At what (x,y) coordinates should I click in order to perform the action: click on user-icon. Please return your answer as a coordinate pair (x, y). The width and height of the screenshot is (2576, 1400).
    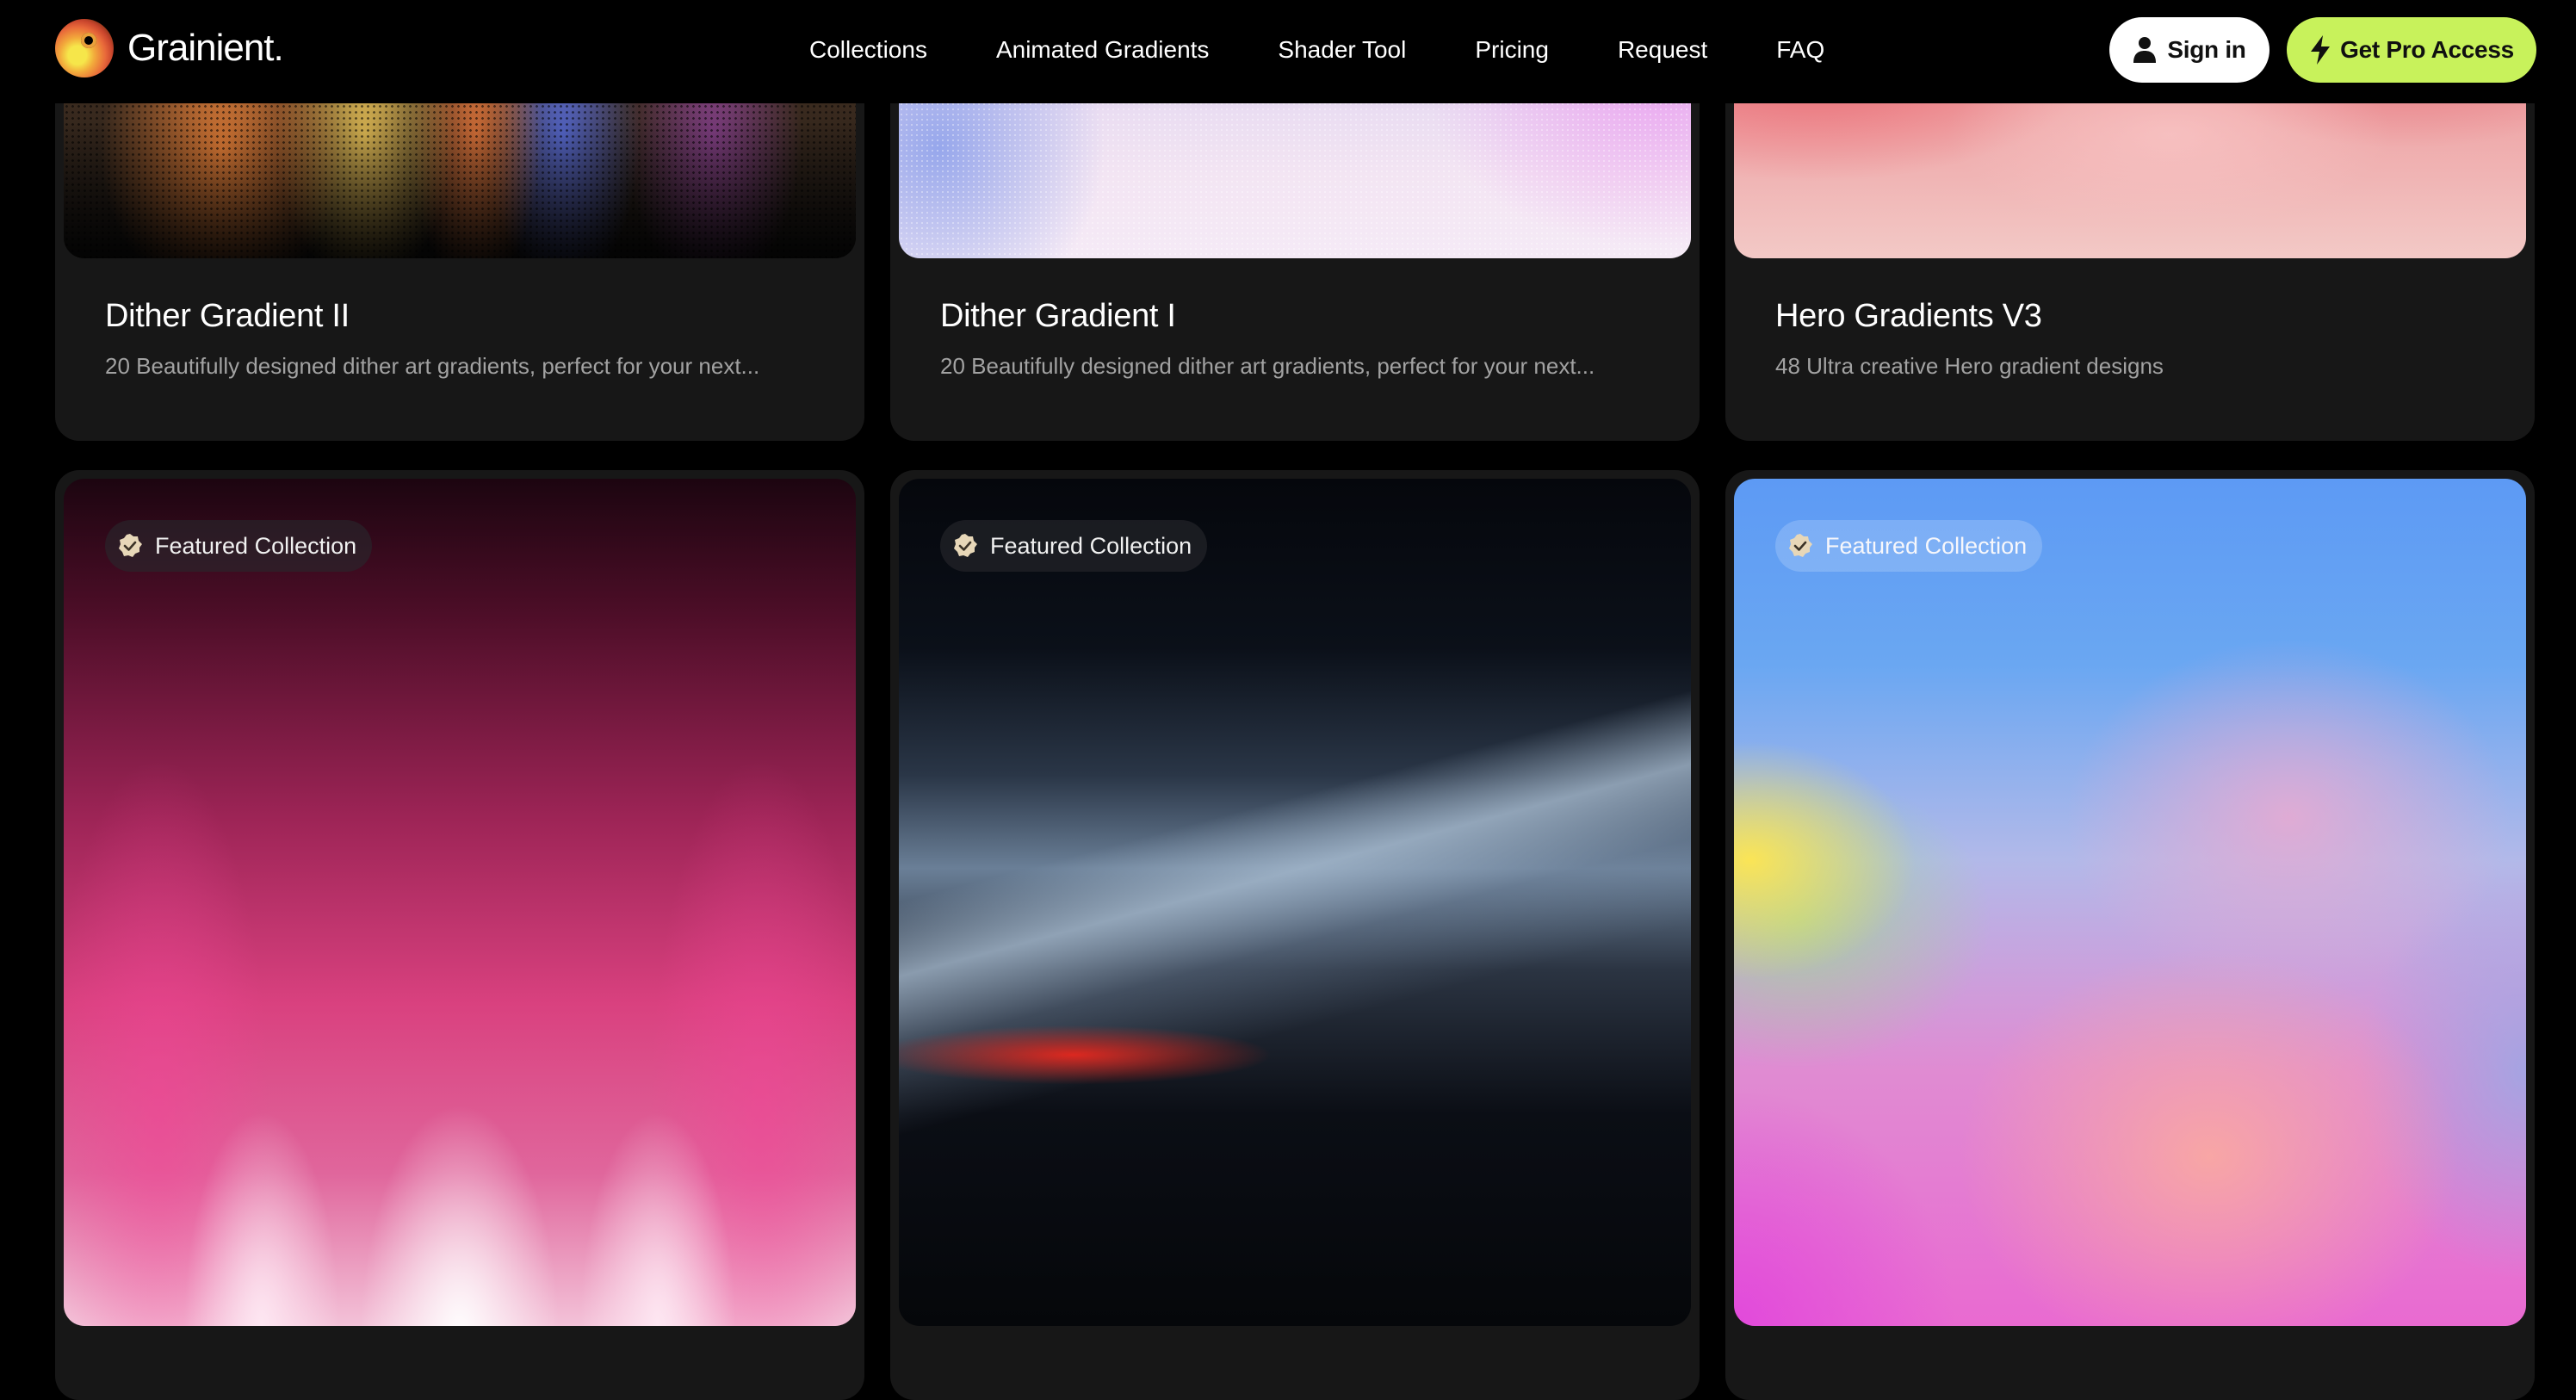
    Looking at the image, I should click on (2145, 50).